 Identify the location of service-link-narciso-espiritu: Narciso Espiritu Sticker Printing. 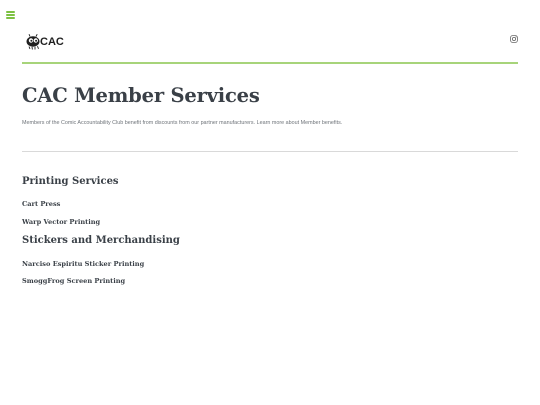
(83, 264).